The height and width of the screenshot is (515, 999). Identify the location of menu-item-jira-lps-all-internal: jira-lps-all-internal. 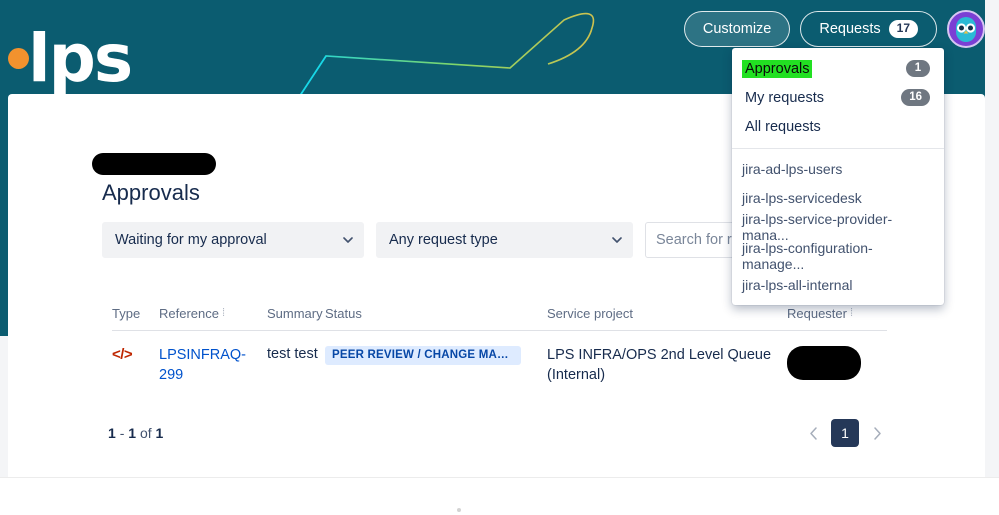
(838, 284).